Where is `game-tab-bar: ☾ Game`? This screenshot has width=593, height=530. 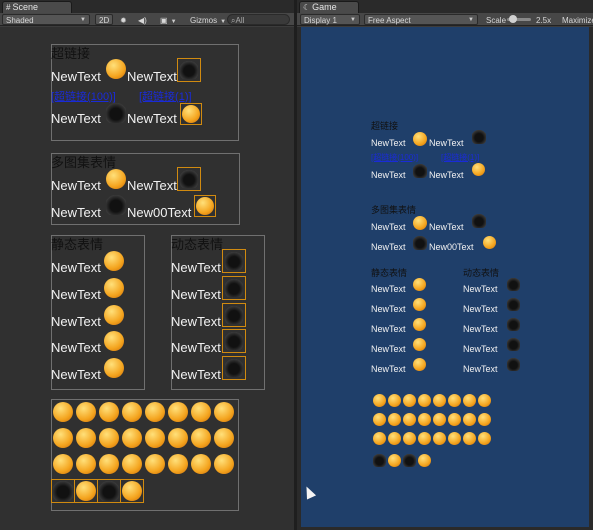
game-tab-bar: ☾ Game is located at coordinates (445, 6).